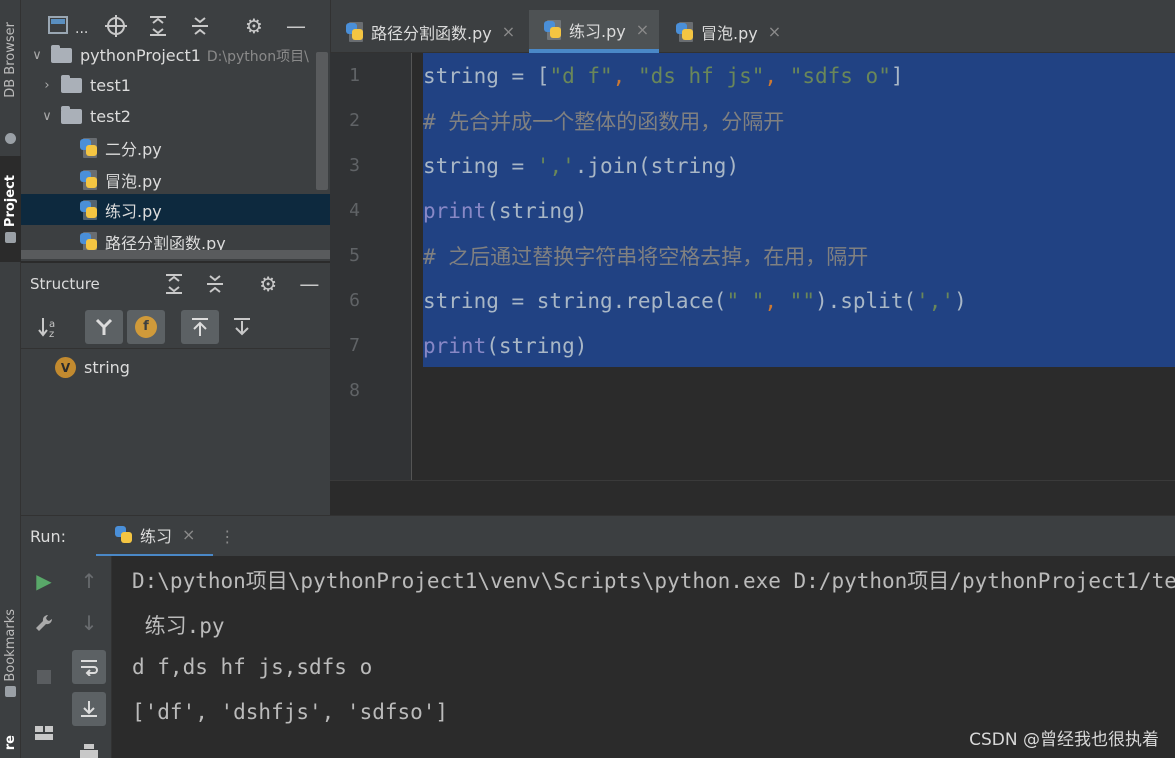  I want to click on structure-side-label: re, so click(10, 743).